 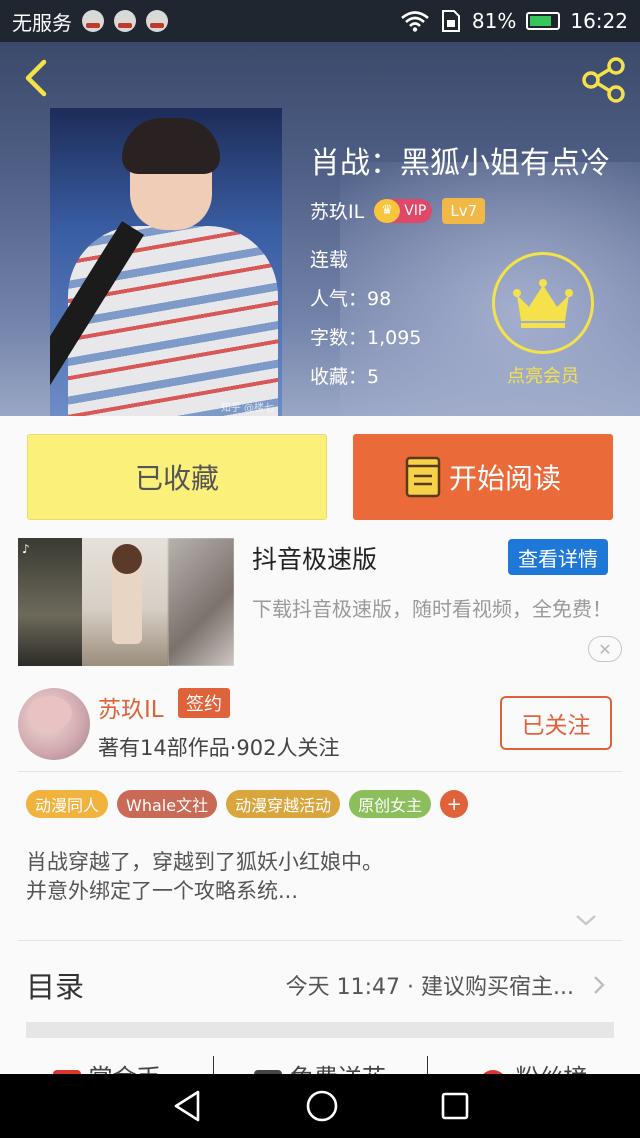 I want to click on crown-icon: ♛, so click(x=387, y=210).